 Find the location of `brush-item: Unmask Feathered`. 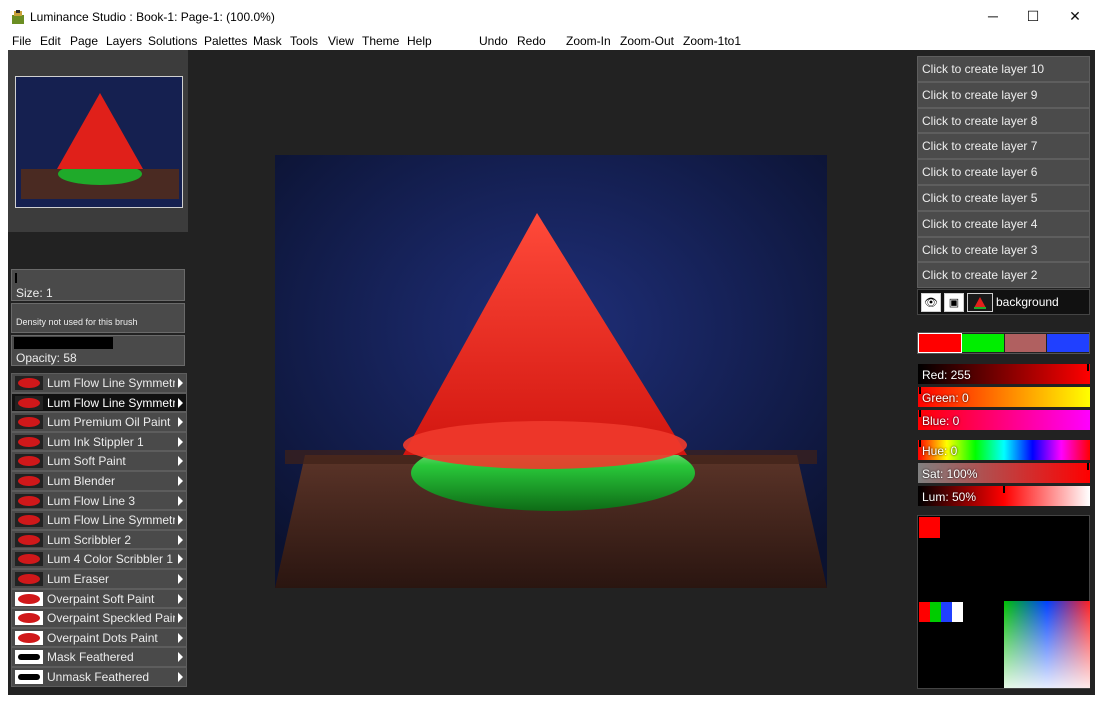

brush-item: Unmask Feathered is located at coordinates (99, 676).